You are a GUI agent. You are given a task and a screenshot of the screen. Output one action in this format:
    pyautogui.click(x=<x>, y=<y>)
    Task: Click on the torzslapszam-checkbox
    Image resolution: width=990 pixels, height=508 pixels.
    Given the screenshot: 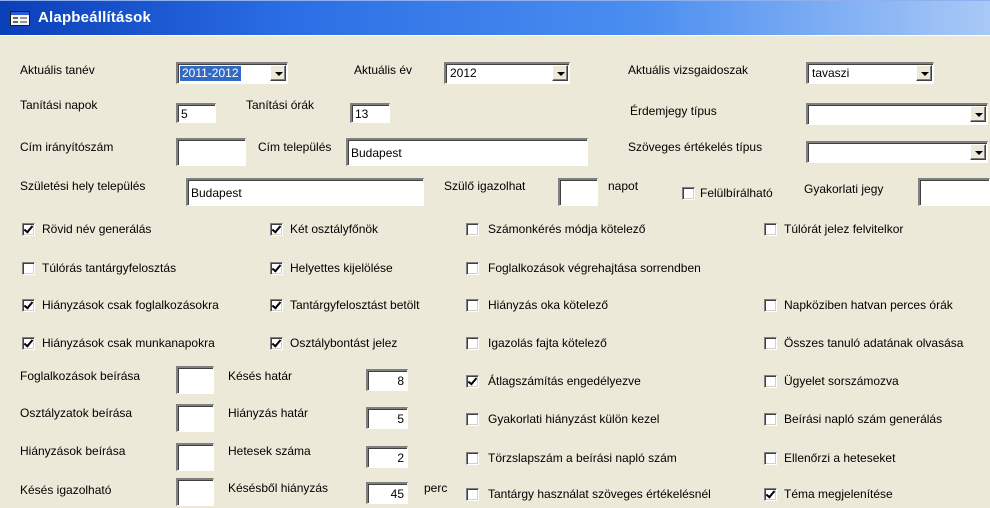 What is the action you would take?
    pyautogui.click(x=472, y=458)
    